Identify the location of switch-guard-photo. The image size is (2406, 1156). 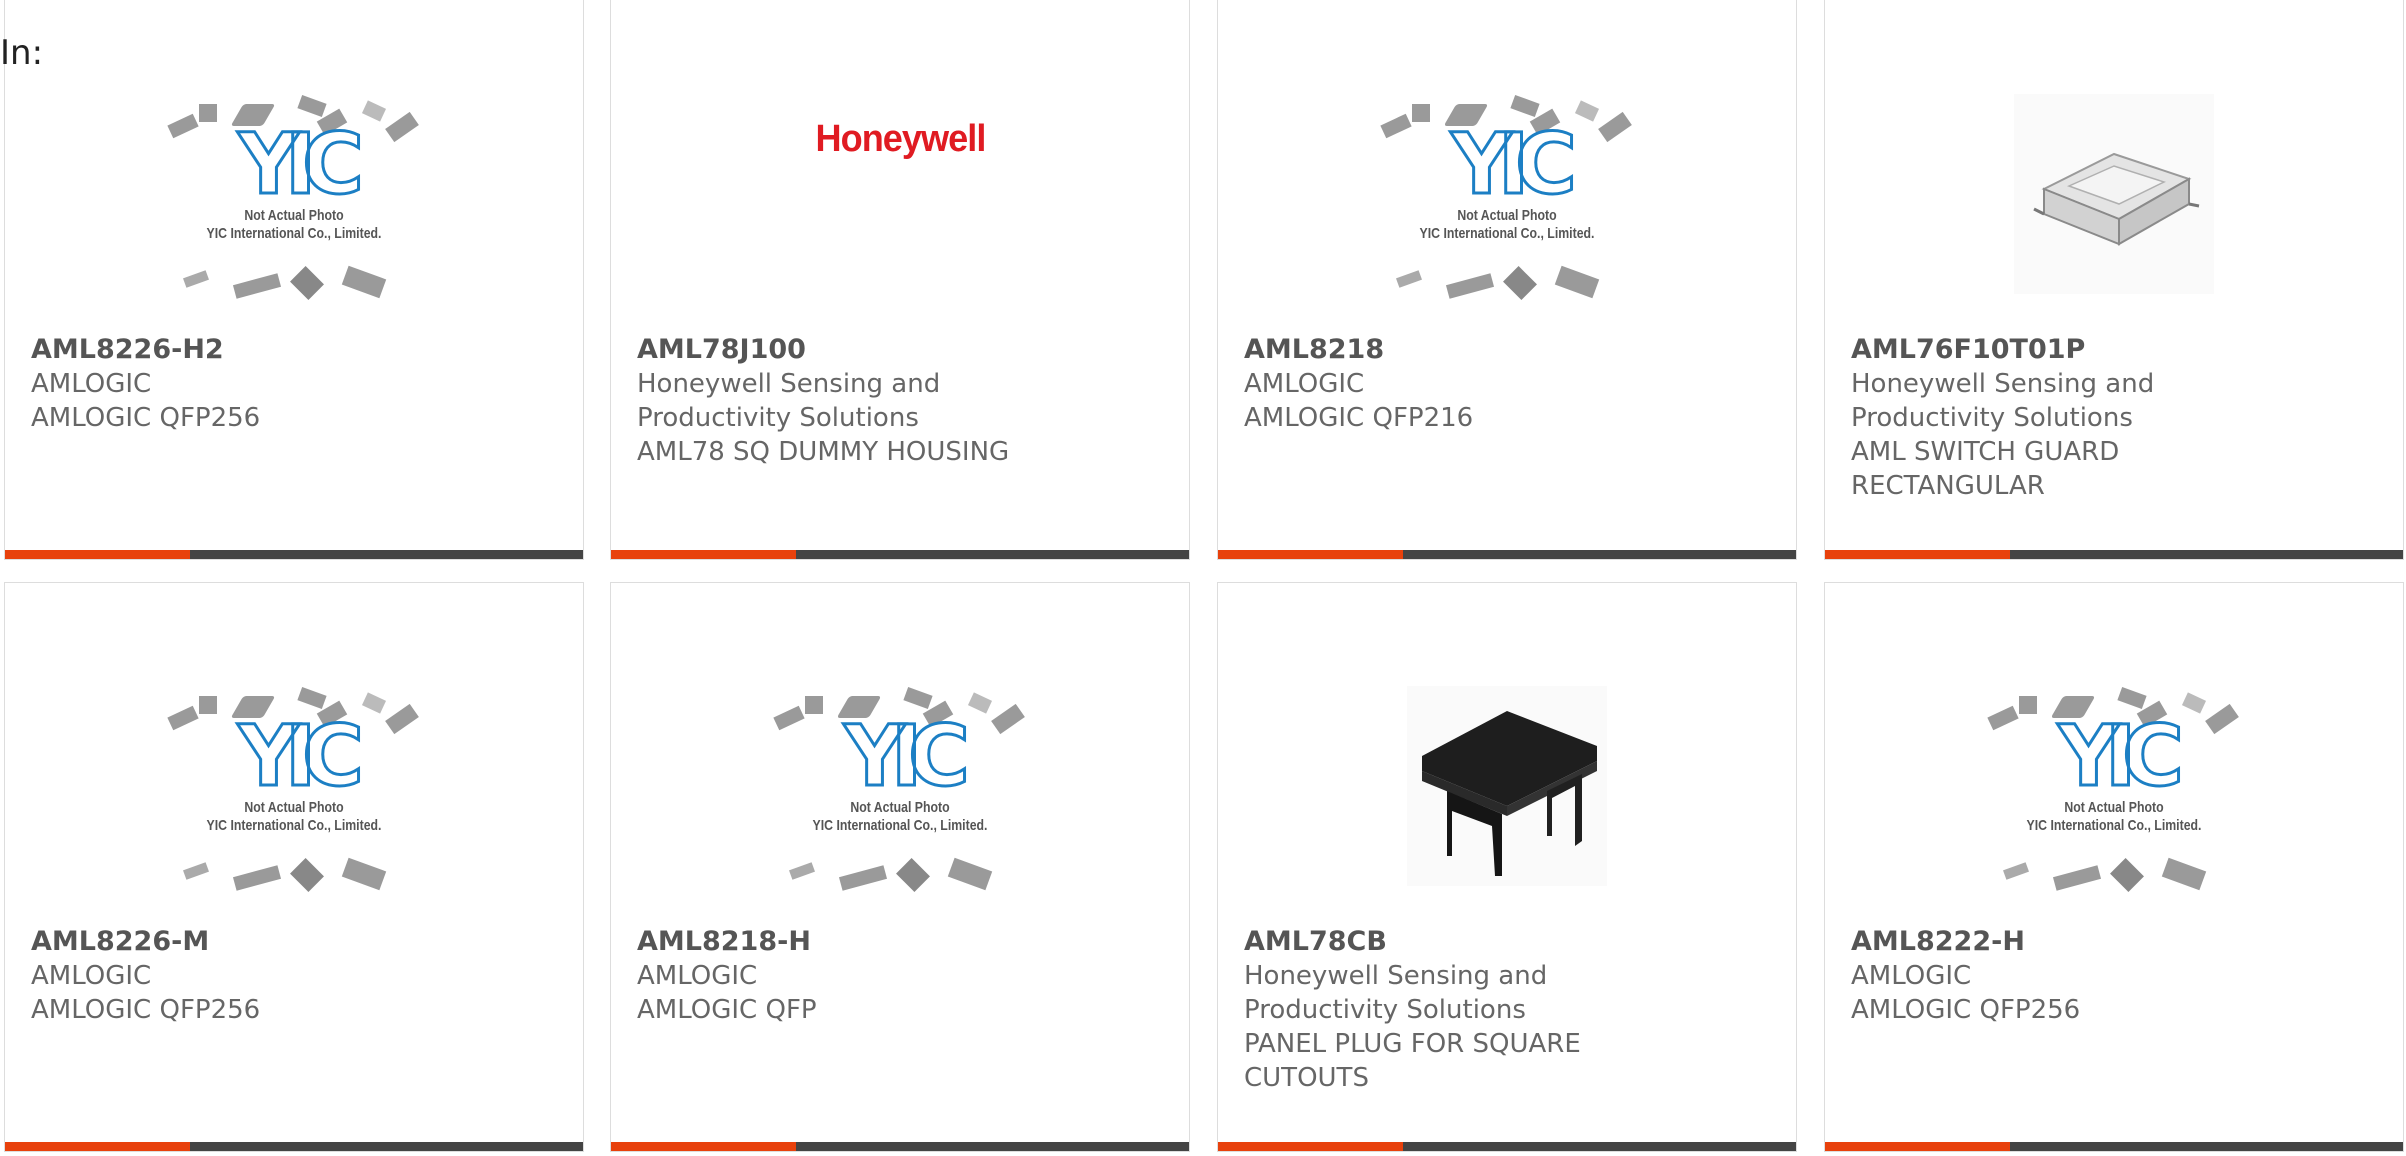
(2114, 194).